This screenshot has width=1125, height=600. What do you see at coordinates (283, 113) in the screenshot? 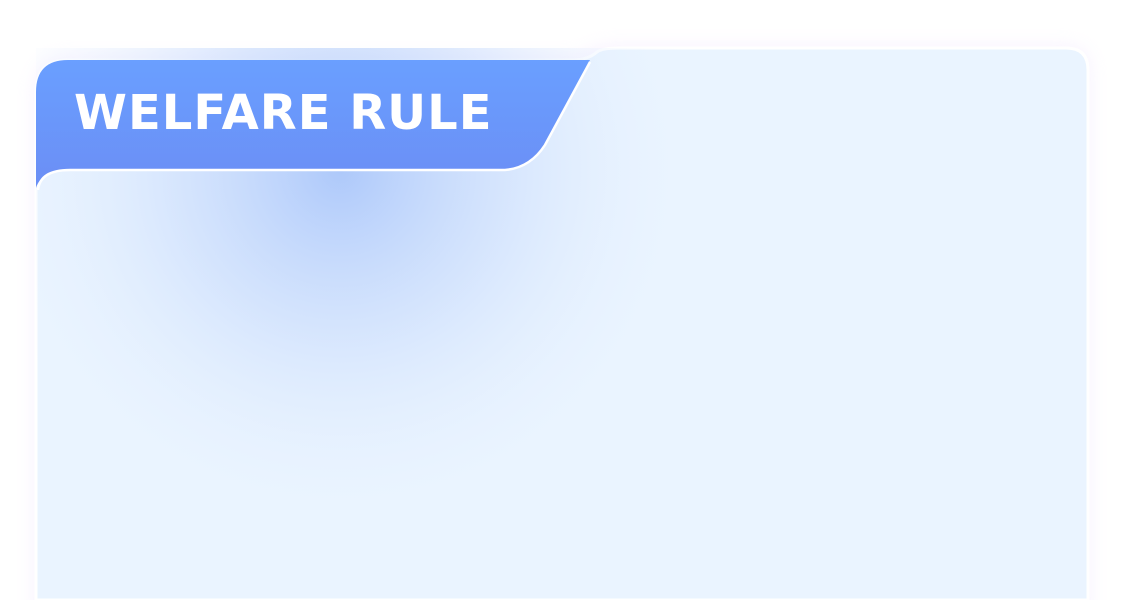
I see `card-title: WELFARE RULE` at bounding box center [283, 113].